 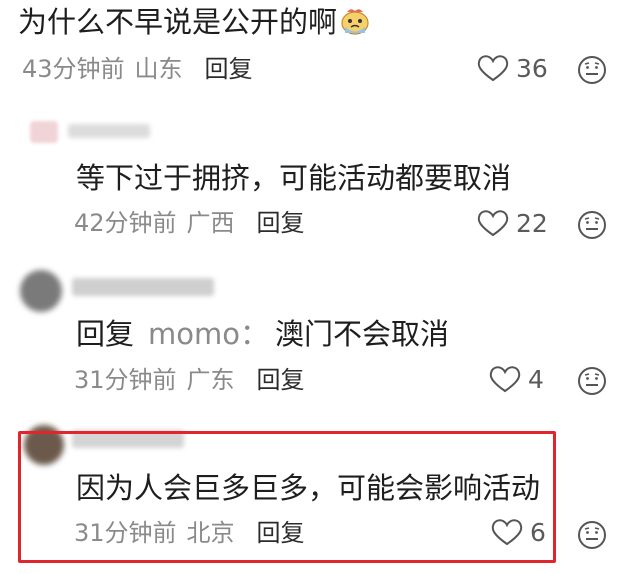 I want to click on comment-location: 山东, so click(x=158, y=69).